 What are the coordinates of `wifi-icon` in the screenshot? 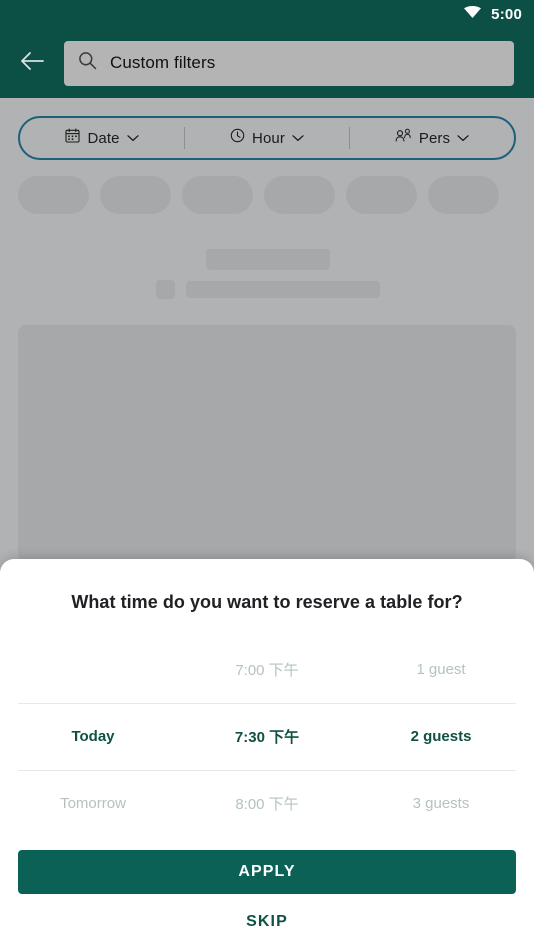 It's located at (472, 14).